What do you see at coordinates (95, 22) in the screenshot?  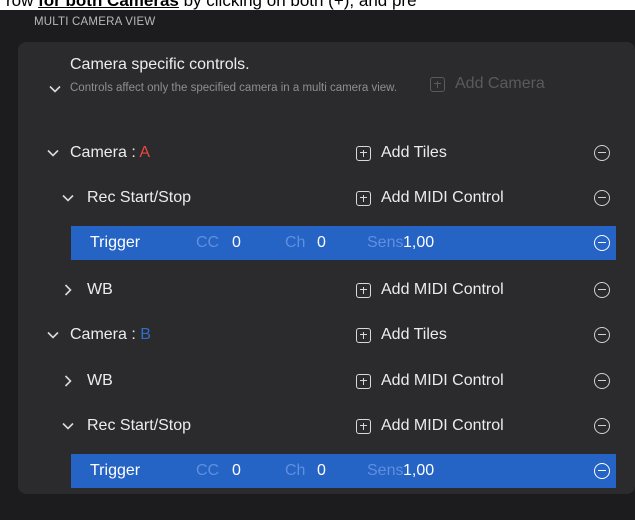 I see `section-header: MULTI CAMERA VIEW` at bounding box center [95, 22].